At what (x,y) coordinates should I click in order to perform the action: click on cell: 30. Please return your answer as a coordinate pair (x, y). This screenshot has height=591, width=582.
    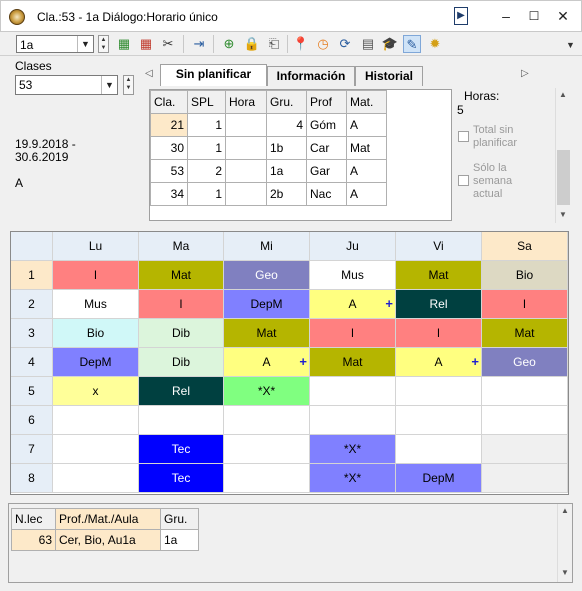
    Looking at the image, I should click on (169, 148).